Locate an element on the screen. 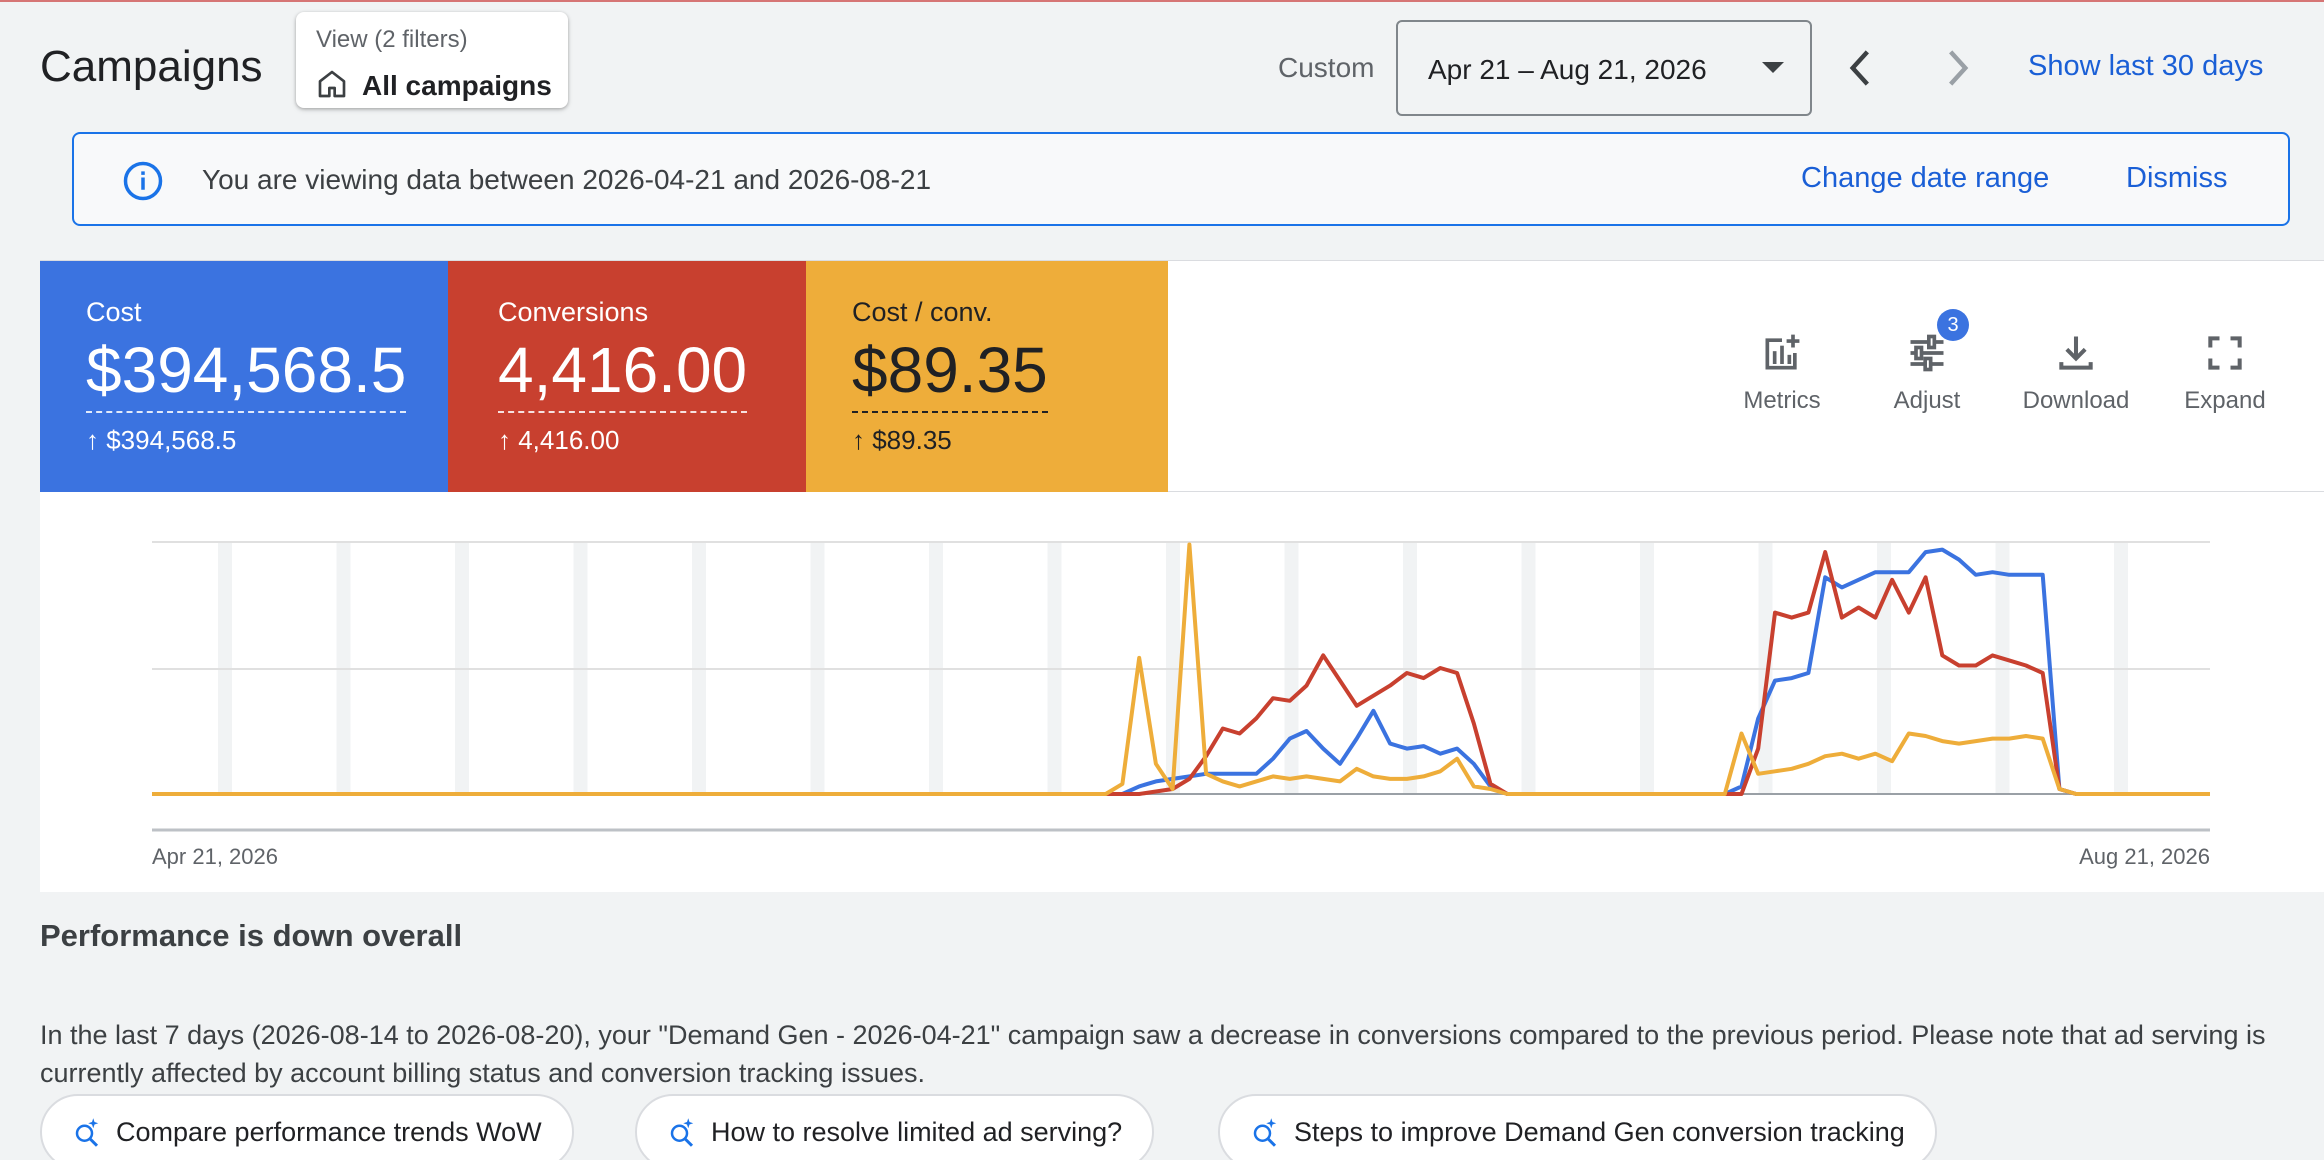  adjust-badge: 3 is located at coordinates (1953, 325).